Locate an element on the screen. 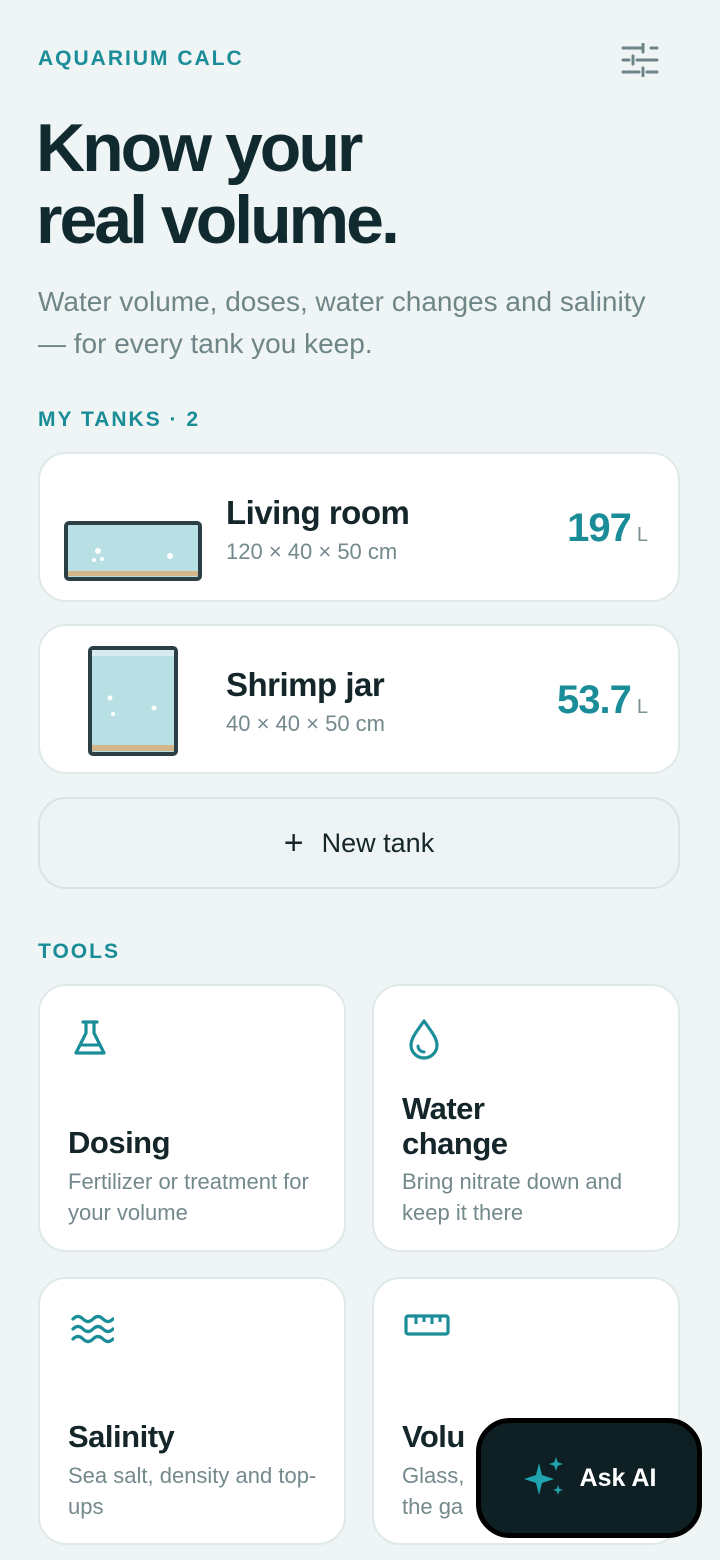 Image resolution: width=720 pixels, height=1560 pixels. tank-volume: 53.7 L is located at coordinates (602, 700).